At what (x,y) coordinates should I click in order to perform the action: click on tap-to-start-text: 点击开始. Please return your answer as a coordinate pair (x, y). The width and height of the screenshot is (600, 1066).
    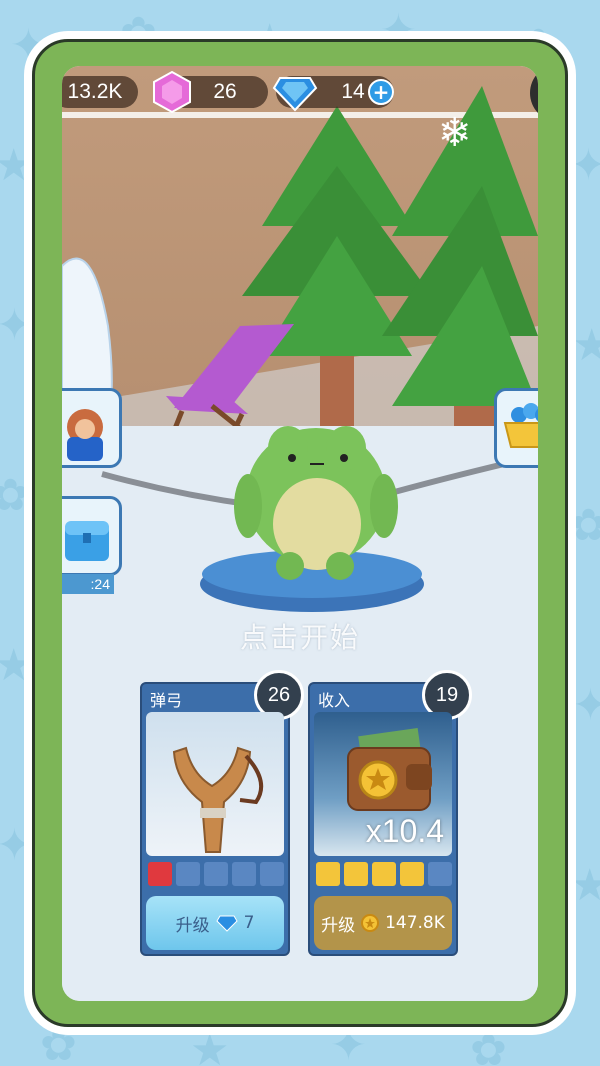
    Looking at the image, I should click on (300, 636).